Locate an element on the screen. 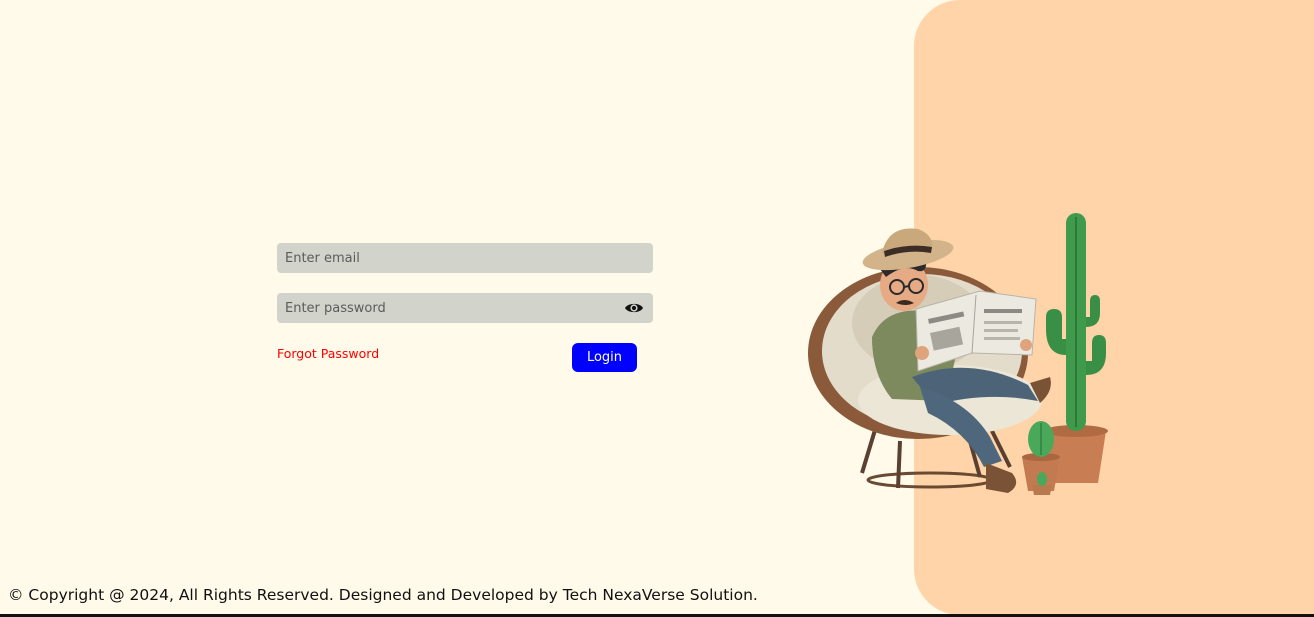 This screenshot has width=1314, height=617. form-actions: Forgot Password Login is located at coordinates (465, 363).